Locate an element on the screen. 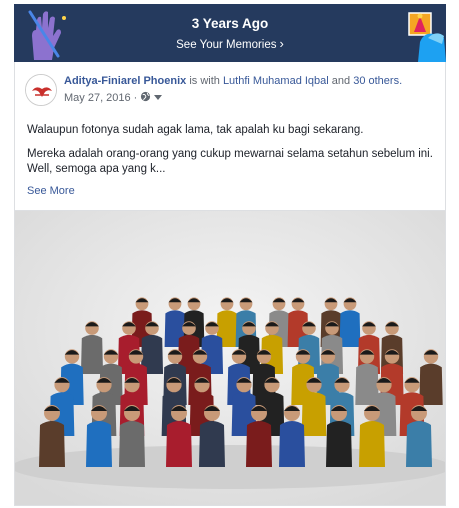 This screenshot has width=459, height=508. post-meta: May 27, 2016 · is located at coordinates (113, 98).